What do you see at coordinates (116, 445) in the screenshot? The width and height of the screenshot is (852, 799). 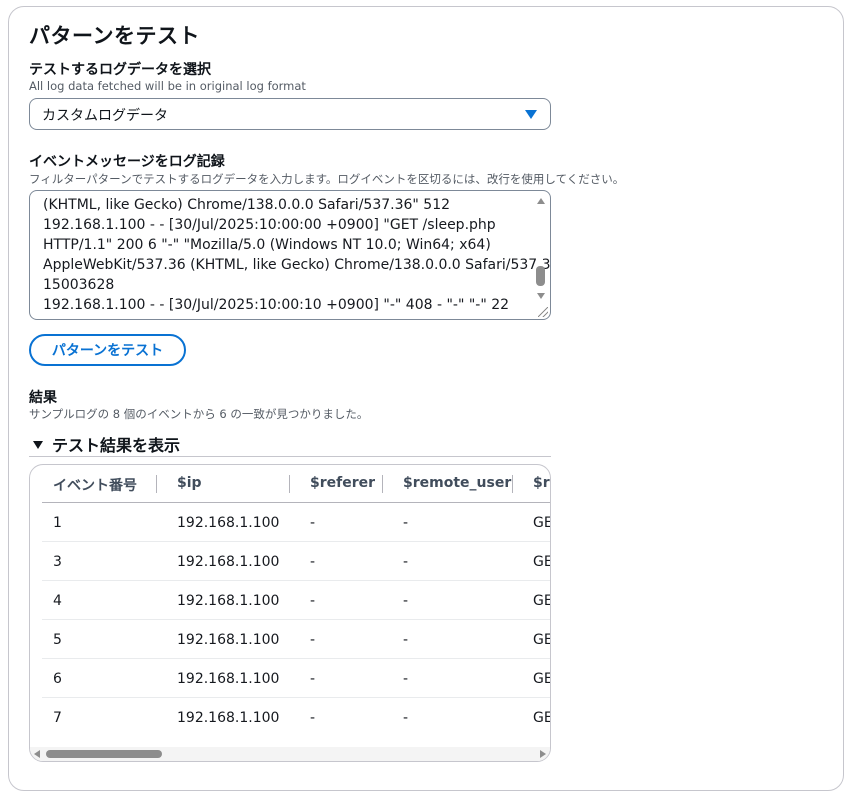 I see `expander-label: テスト結果を表示` at bounding box center [116, 445].